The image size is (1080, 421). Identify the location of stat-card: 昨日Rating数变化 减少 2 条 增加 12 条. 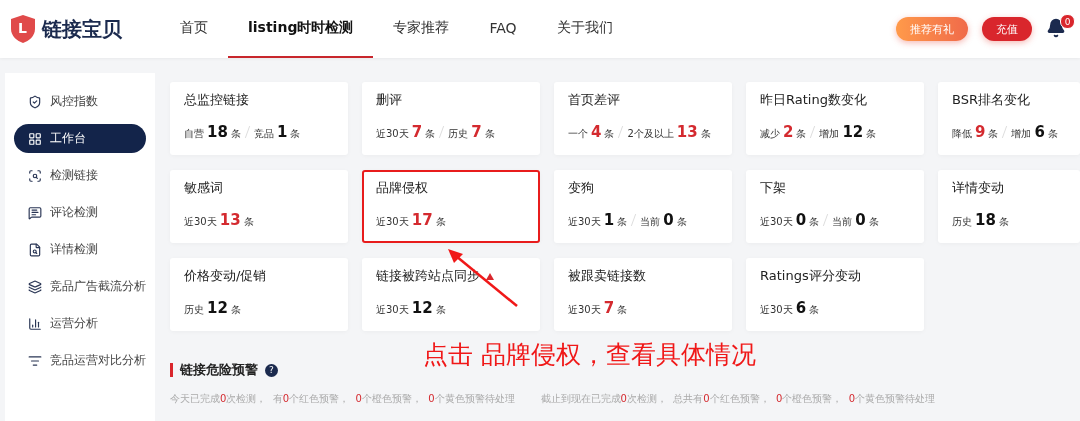
(835, 118).